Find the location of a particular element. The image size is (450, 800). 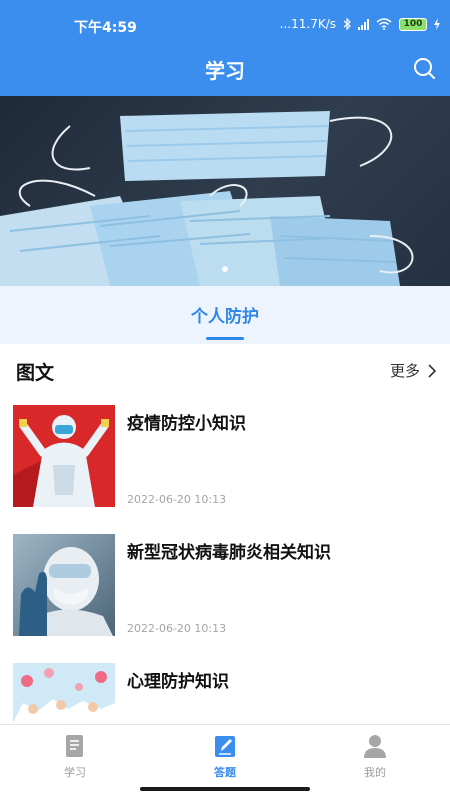

app-header: 学习 is located at coordinates (225, 70).